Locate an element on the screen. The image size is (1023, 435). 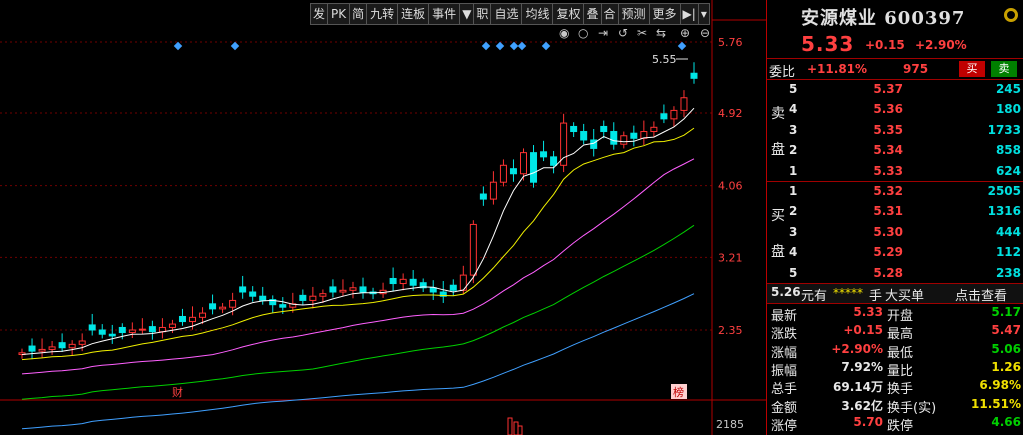
toolbar-pk-button: PK is located at coordinates (339, 14).